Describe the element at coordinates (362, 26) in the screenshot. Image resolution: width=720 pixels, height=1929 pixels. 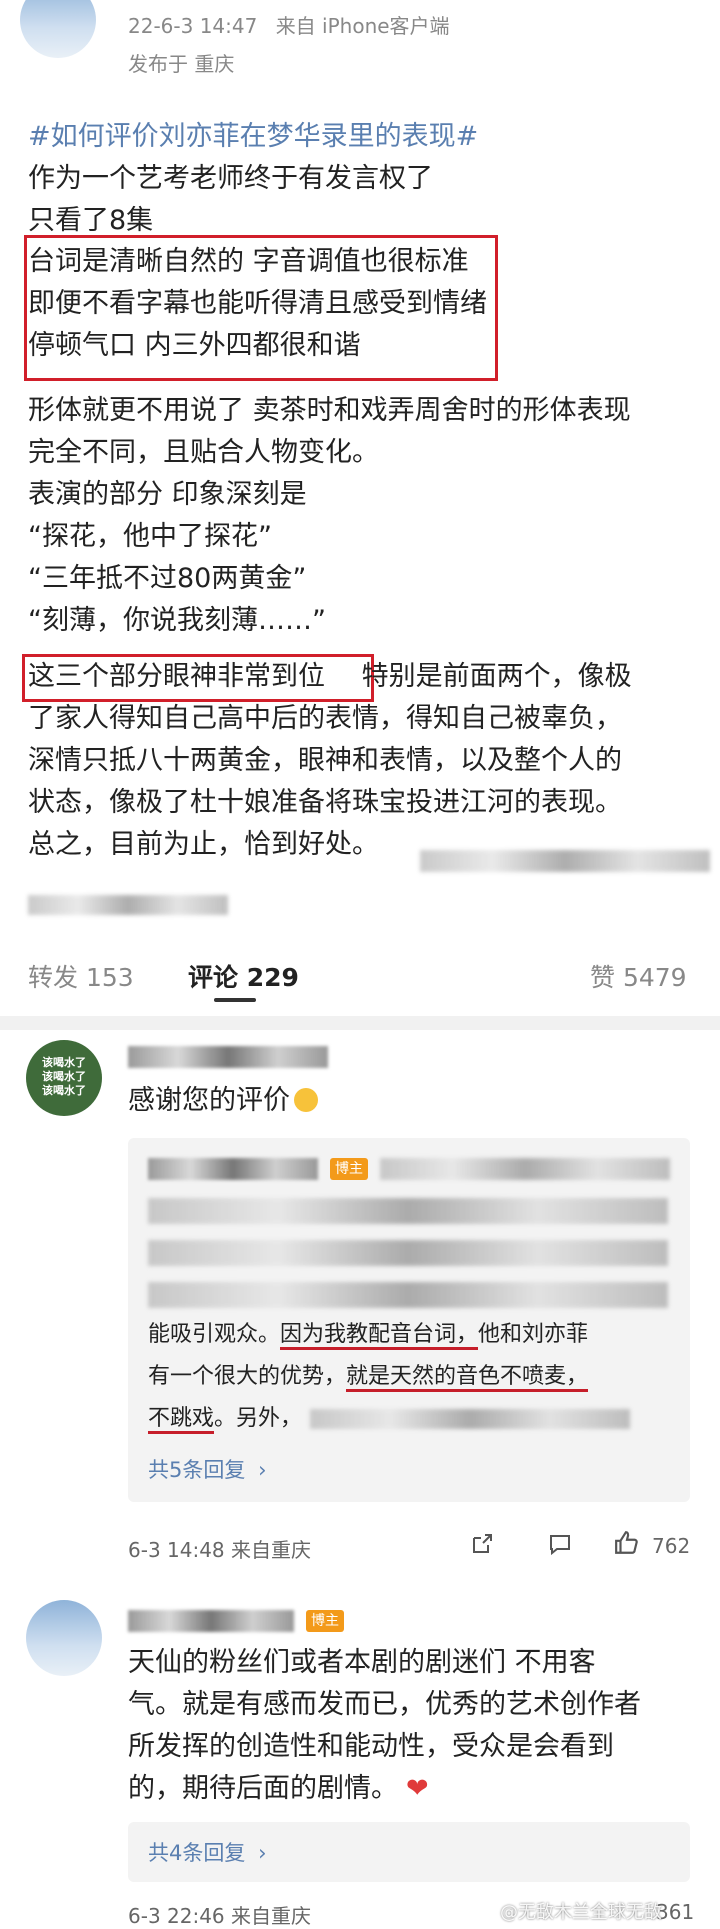
I see `post-source: 来自 iPhone客户端` at that location.